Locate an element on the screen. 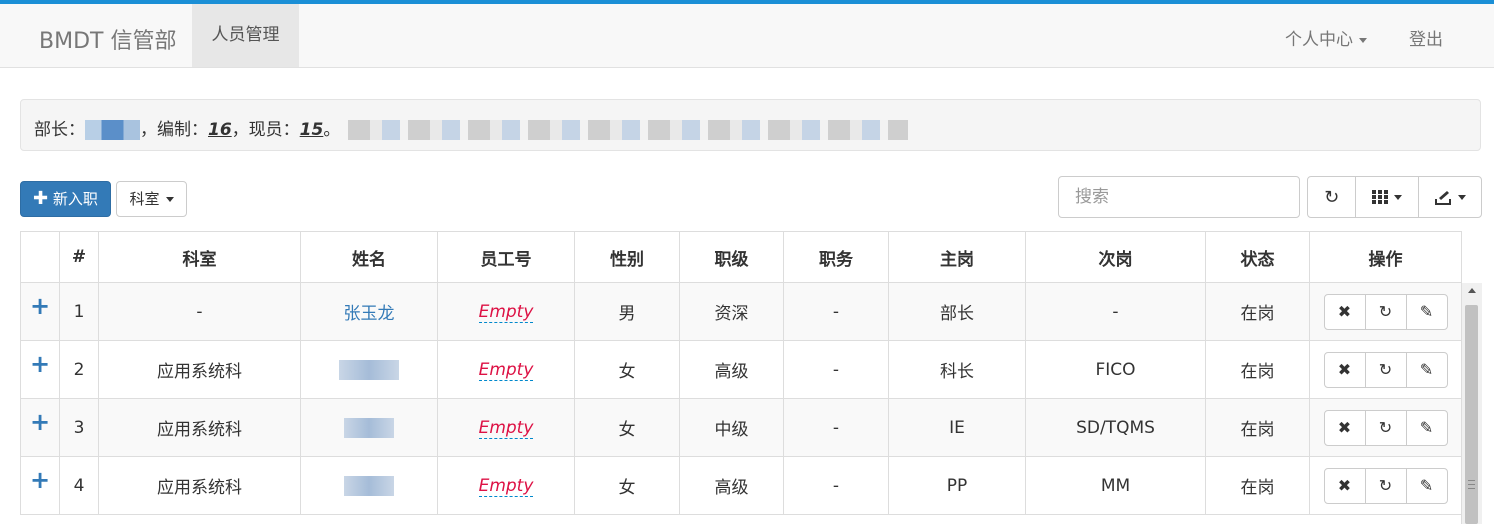  refresh-button: ↻ is located at coordinates (1331, 197).